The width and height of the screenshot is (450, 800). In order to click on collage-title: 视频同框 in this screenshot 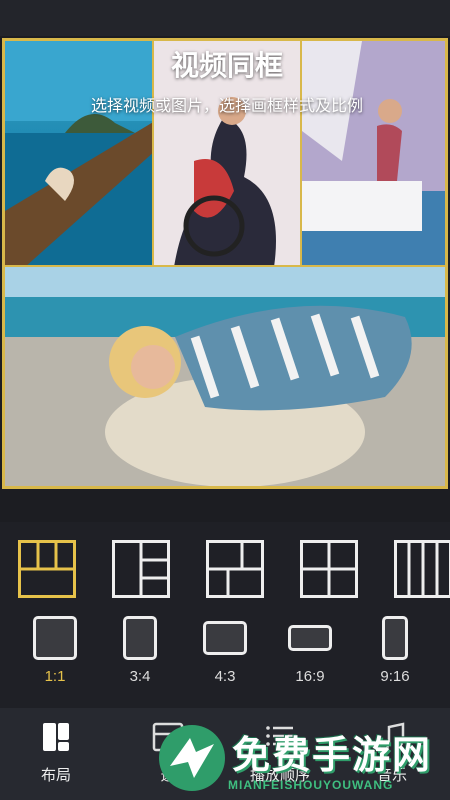, I will do `click(226, 65)`.